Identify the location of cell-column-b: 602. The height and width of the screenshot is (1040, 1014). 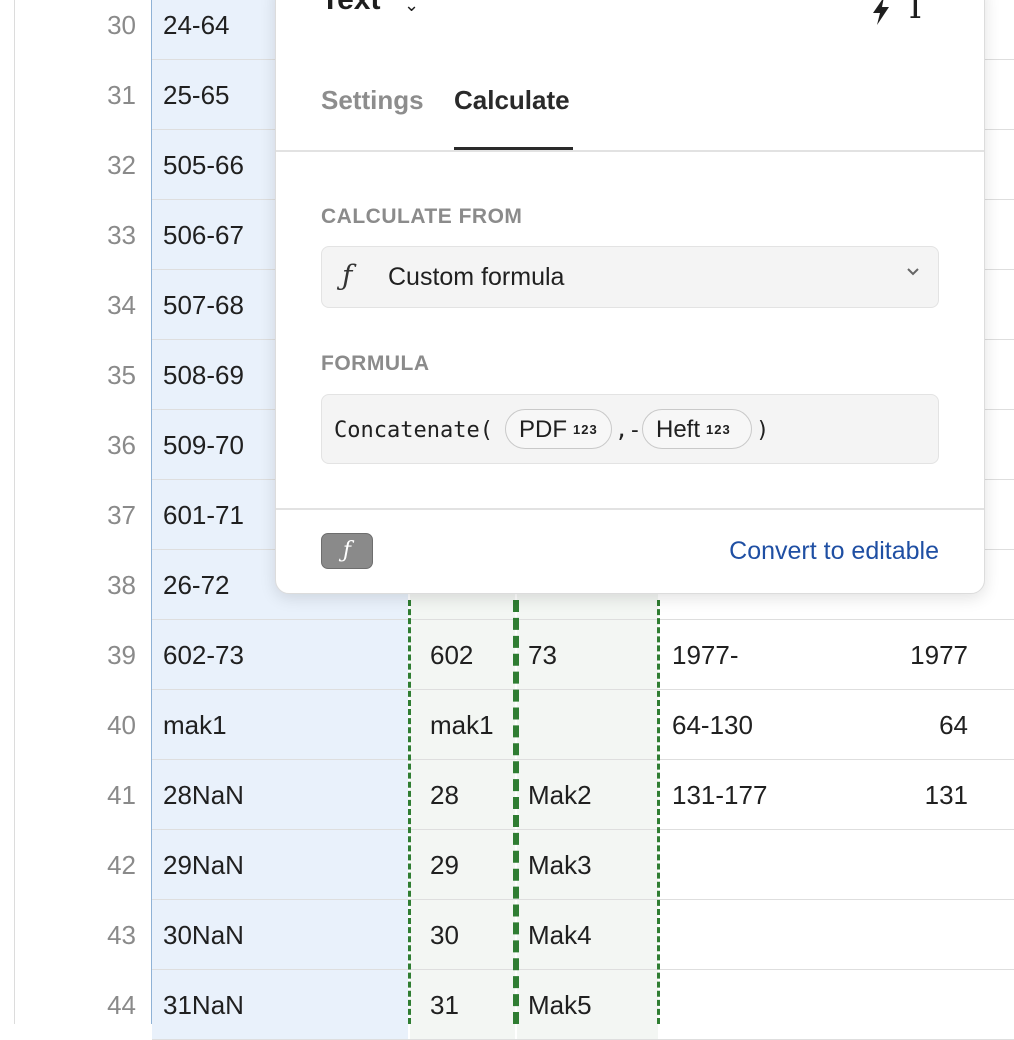
(462, 655).